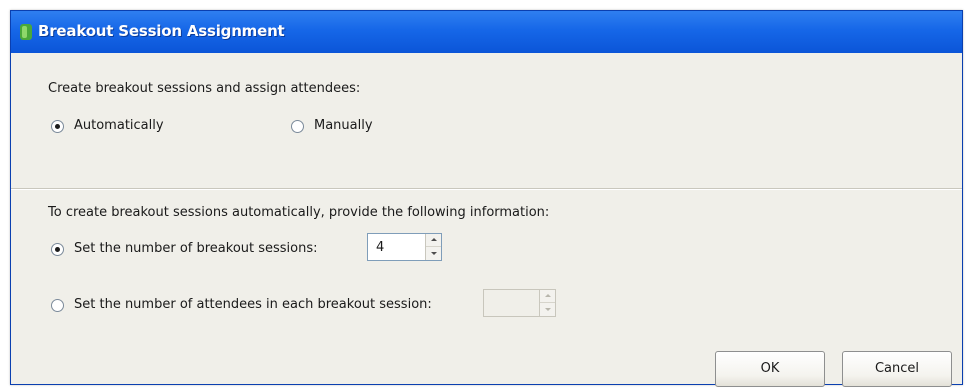 This screenshot has height=392, width=973. Describe the element at coordinates (897, 369) in the screenshot. I see `cancel-button: Cancel` at that location.